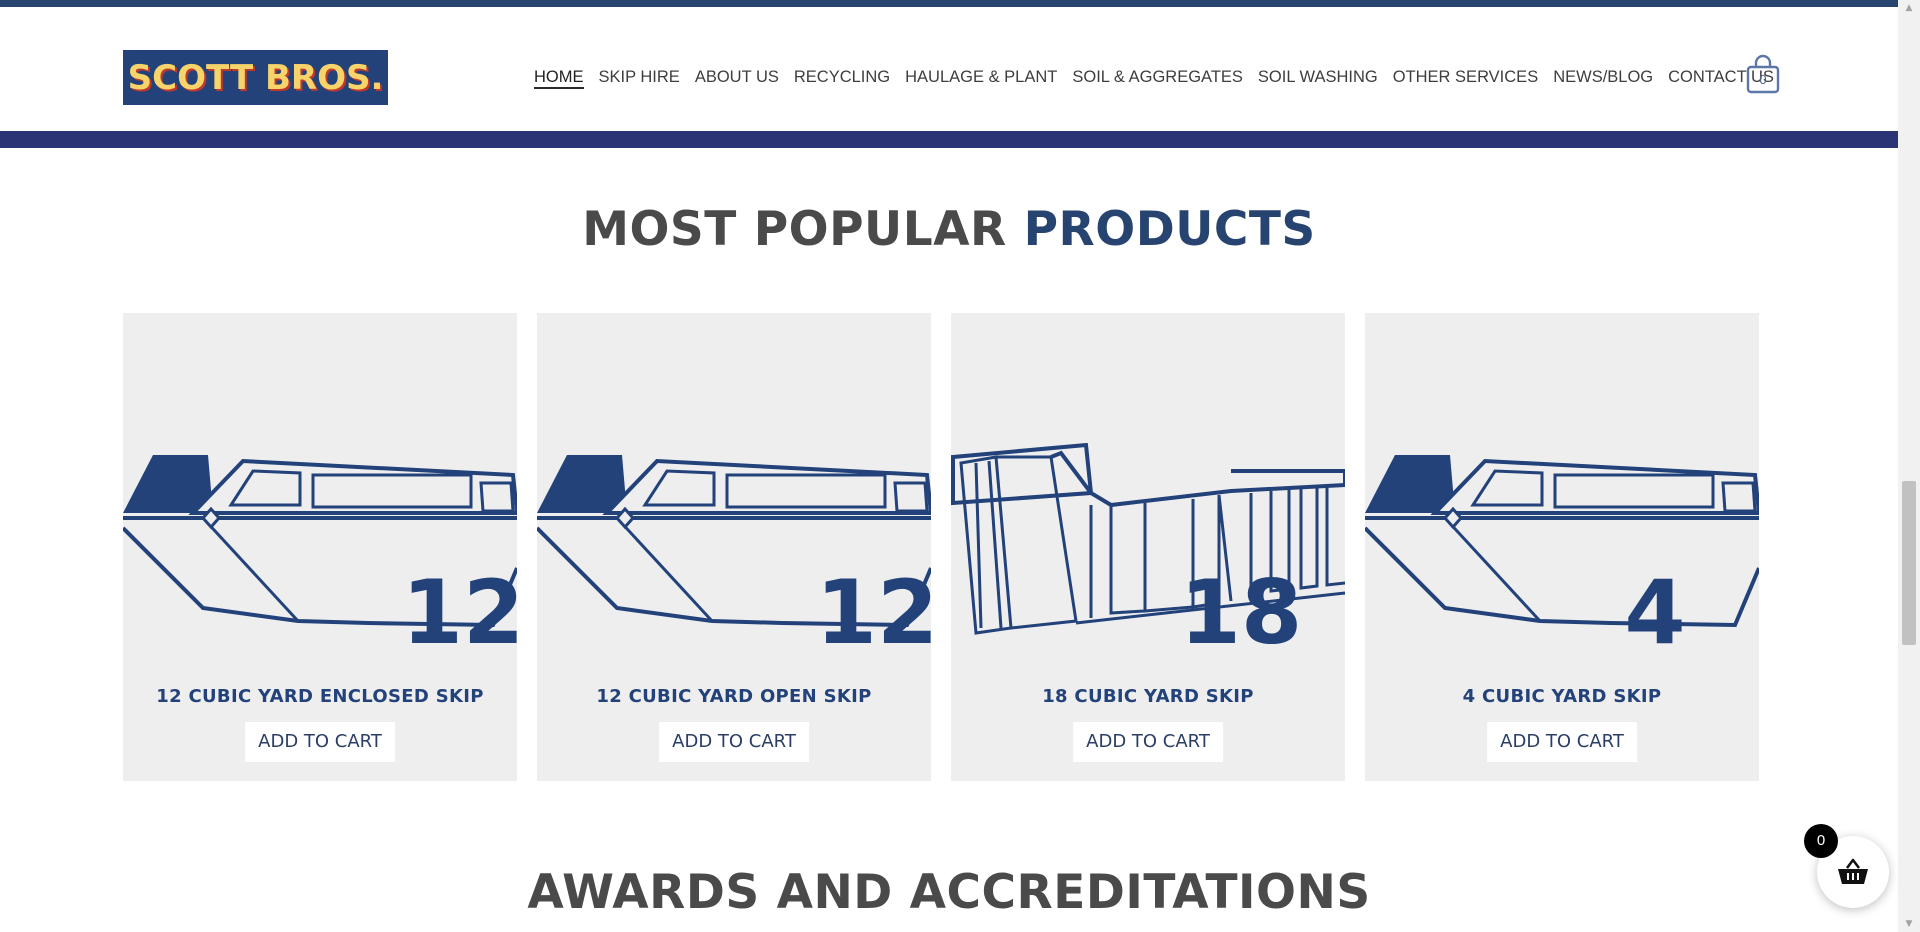 The width and height of the screenshot is (1920, 932). What do you see at coordinates (639, 77) in the screenshot?
I see `nav-item-skip-hire: SKIP HIRE` at bounding box center [639, 77].